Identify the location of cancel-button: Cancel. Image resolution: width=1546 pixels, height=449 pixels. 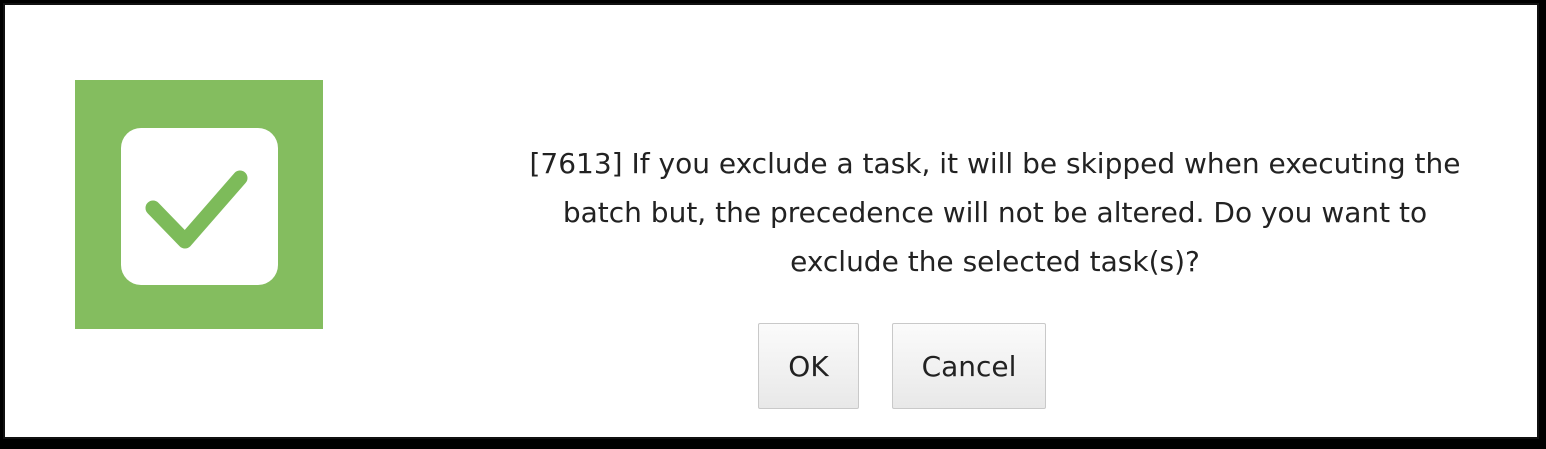
(969, 366).